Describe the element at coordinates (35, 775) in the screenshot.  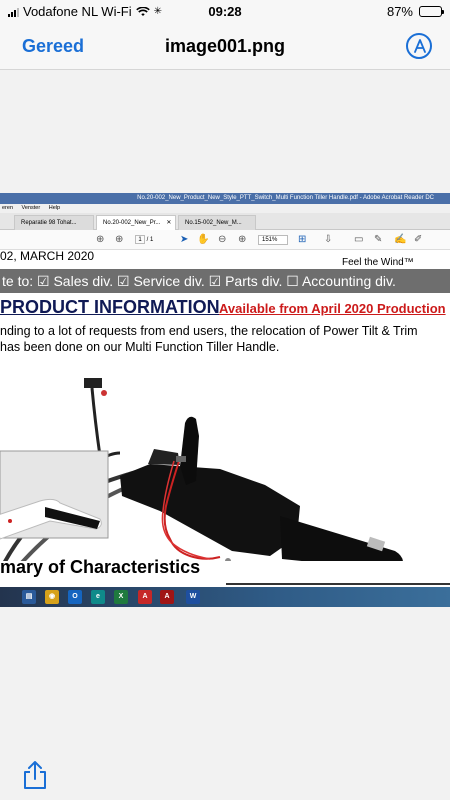
I see `share-icon` at that location.